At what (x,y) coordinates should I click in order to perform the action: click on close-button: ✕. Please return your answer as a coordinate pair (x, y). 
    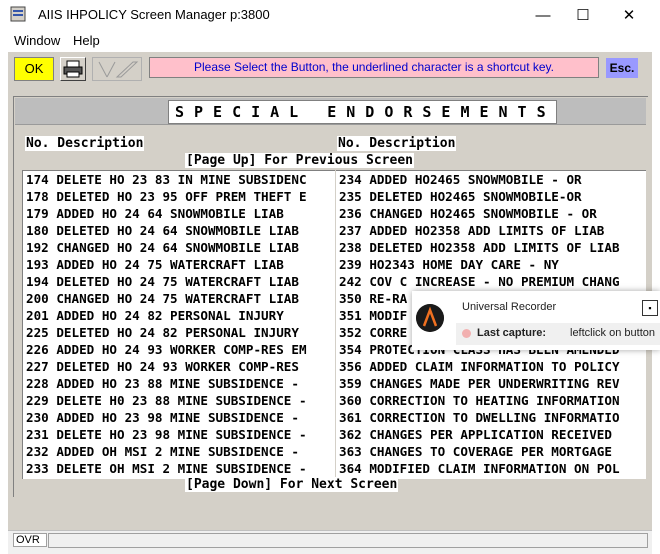
    Looking at the image, I should click on (629, 15).